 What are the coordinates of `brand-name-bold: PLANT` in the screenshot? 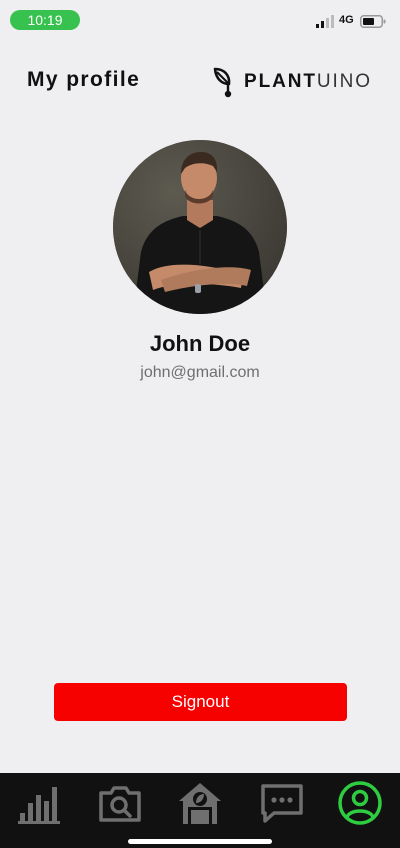 It's located at (280, 81).